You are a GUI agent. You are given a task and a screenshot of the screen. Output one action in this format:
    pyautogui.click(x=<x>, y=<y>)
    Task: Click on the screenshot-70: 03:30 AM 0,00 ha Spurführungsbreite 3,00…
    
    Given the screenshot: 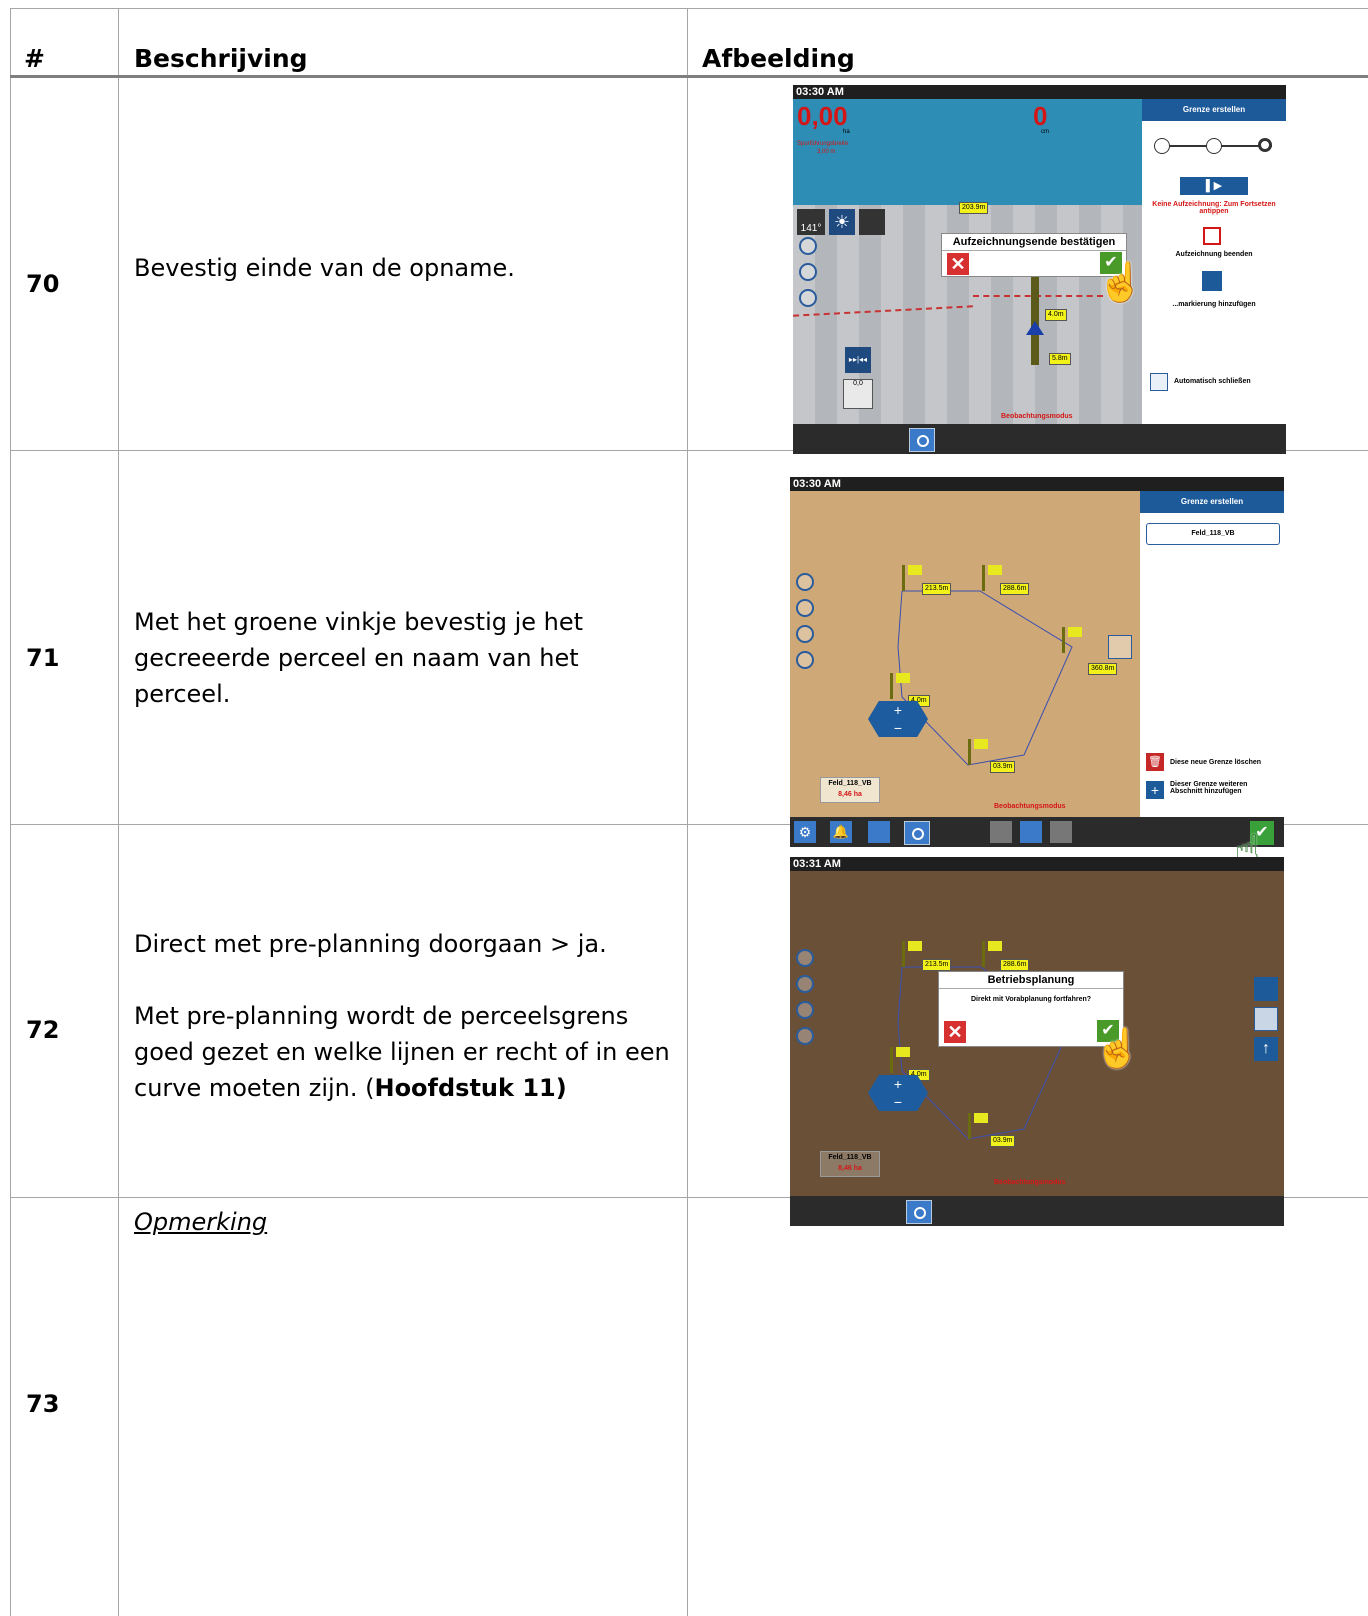 What is the action you would take?
    pyautogui.click(x=1039, y=269)
    